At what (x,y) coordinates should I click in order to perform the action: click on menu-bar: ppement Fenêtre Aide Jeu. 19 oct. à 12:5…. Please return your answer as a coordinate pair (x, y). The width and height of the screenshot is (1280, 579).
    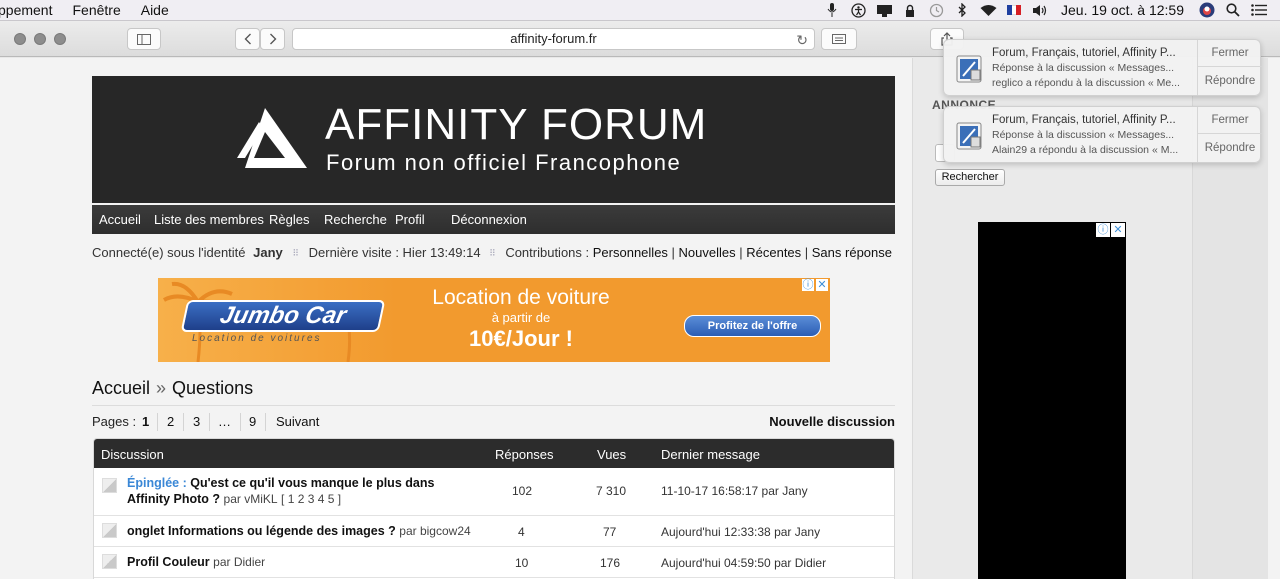
    Looking at the image, I should click on (640, 10).